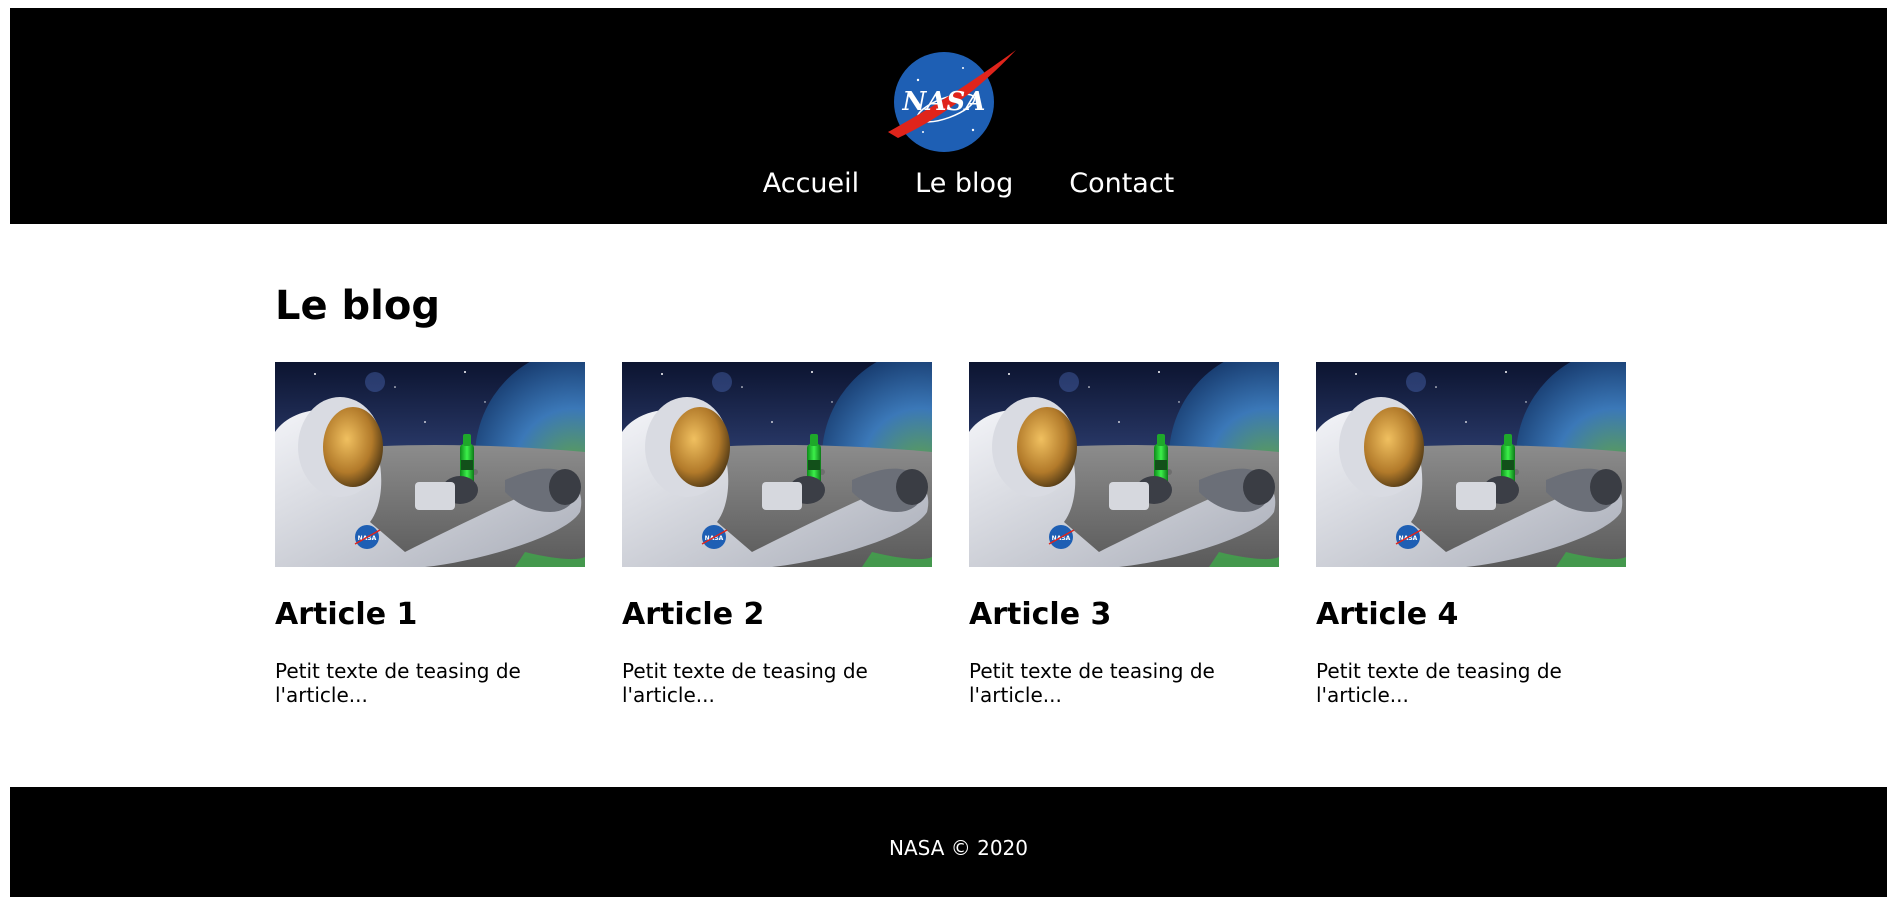 The width and height of the screenshot is (1887, 897). What do you see at coordinates (430, 615) in the screenshot?
I see `article-title: Article 1` at bounding box center [430, 615].